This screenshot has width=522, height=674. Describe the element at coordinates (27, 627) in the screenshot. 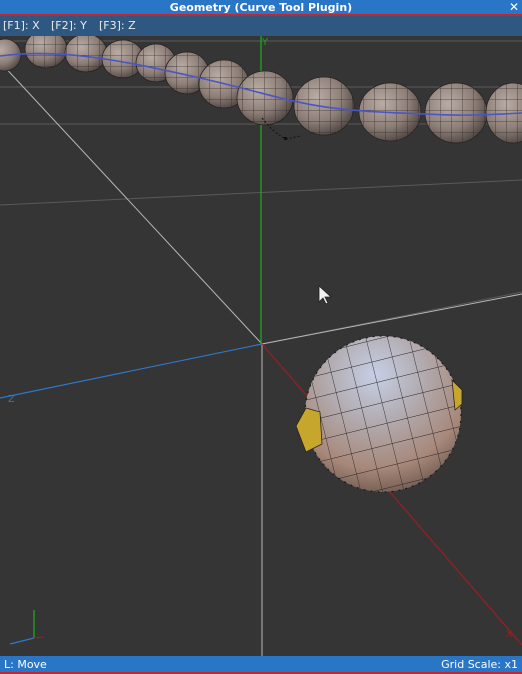

I see `orientation-gizmo` at that location.